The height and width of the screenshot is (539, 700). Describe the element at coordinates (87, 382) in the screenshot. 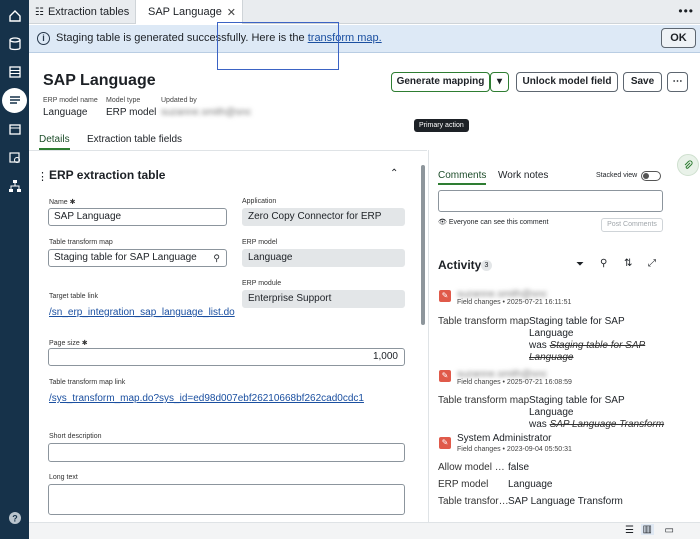

I see `ttm-link-label: Table transform map link` at that location.